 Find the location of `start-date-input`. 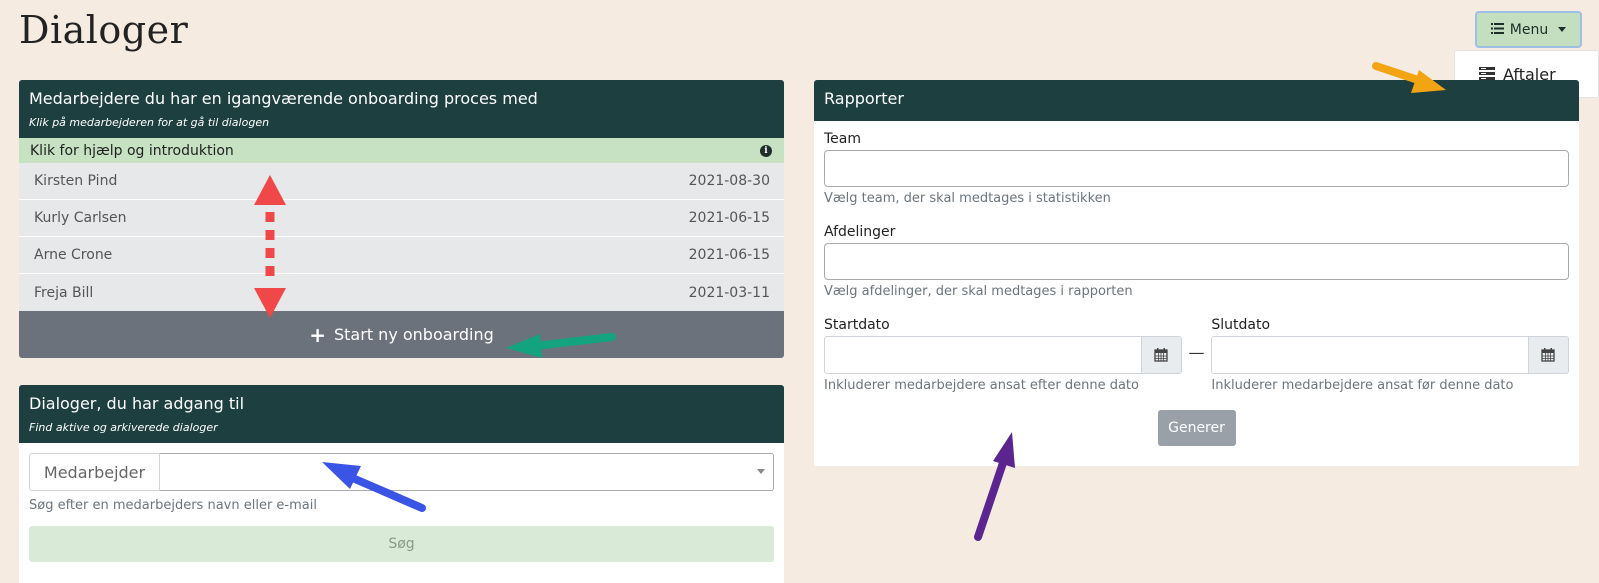

start-date-input is located at coordinates (983, 355).